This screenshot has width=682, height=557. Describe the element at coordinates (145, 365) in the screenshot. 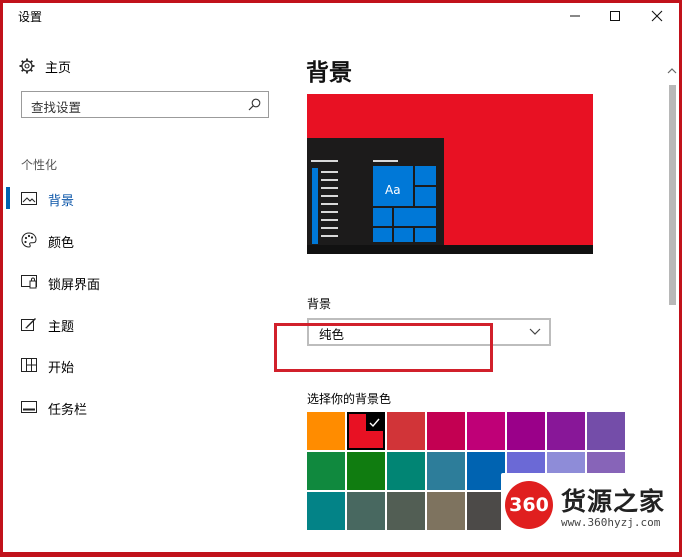

I see `sidebar-item-start: 开始` at that location.